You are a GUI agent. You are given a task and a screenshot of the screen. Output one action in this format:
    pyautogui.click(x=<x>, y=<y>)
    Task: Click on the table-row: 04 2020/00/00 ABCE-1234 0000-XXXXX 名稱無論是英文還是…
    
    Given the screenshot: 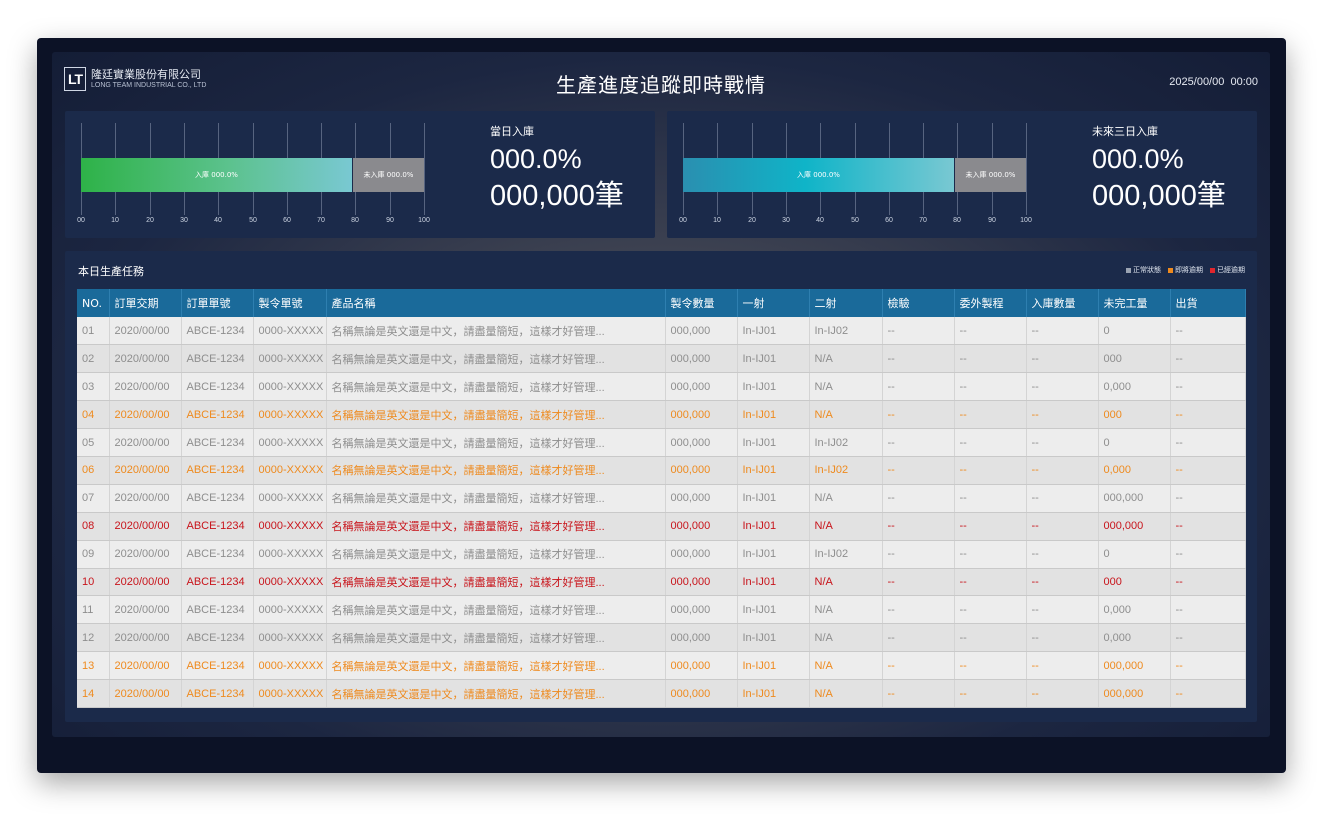 What is the action you would take?
    pyautogui.click(x=661, y=415)
    